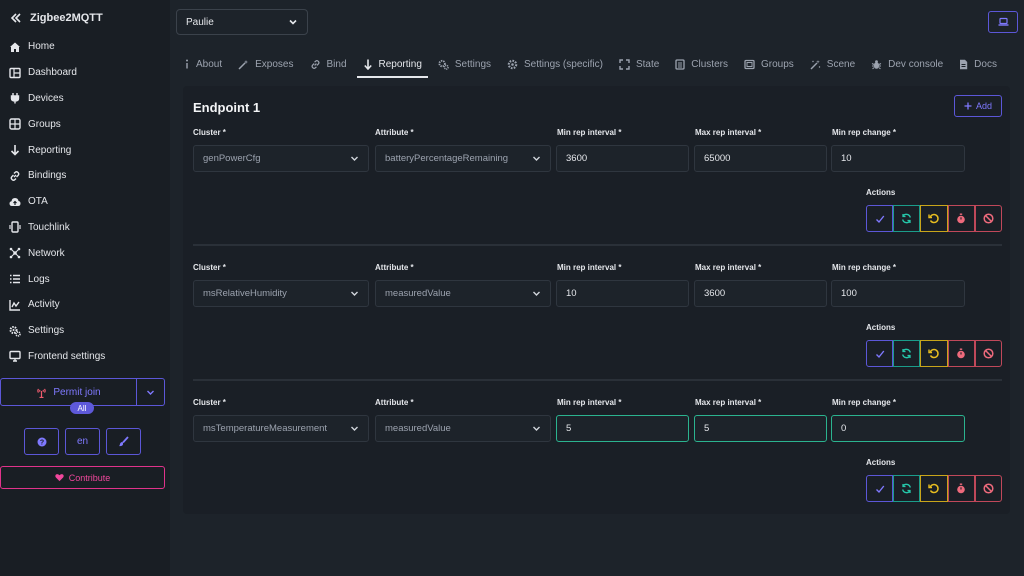  I want to click on sidebar-item-label: Frontend settings, so click(67, 356).